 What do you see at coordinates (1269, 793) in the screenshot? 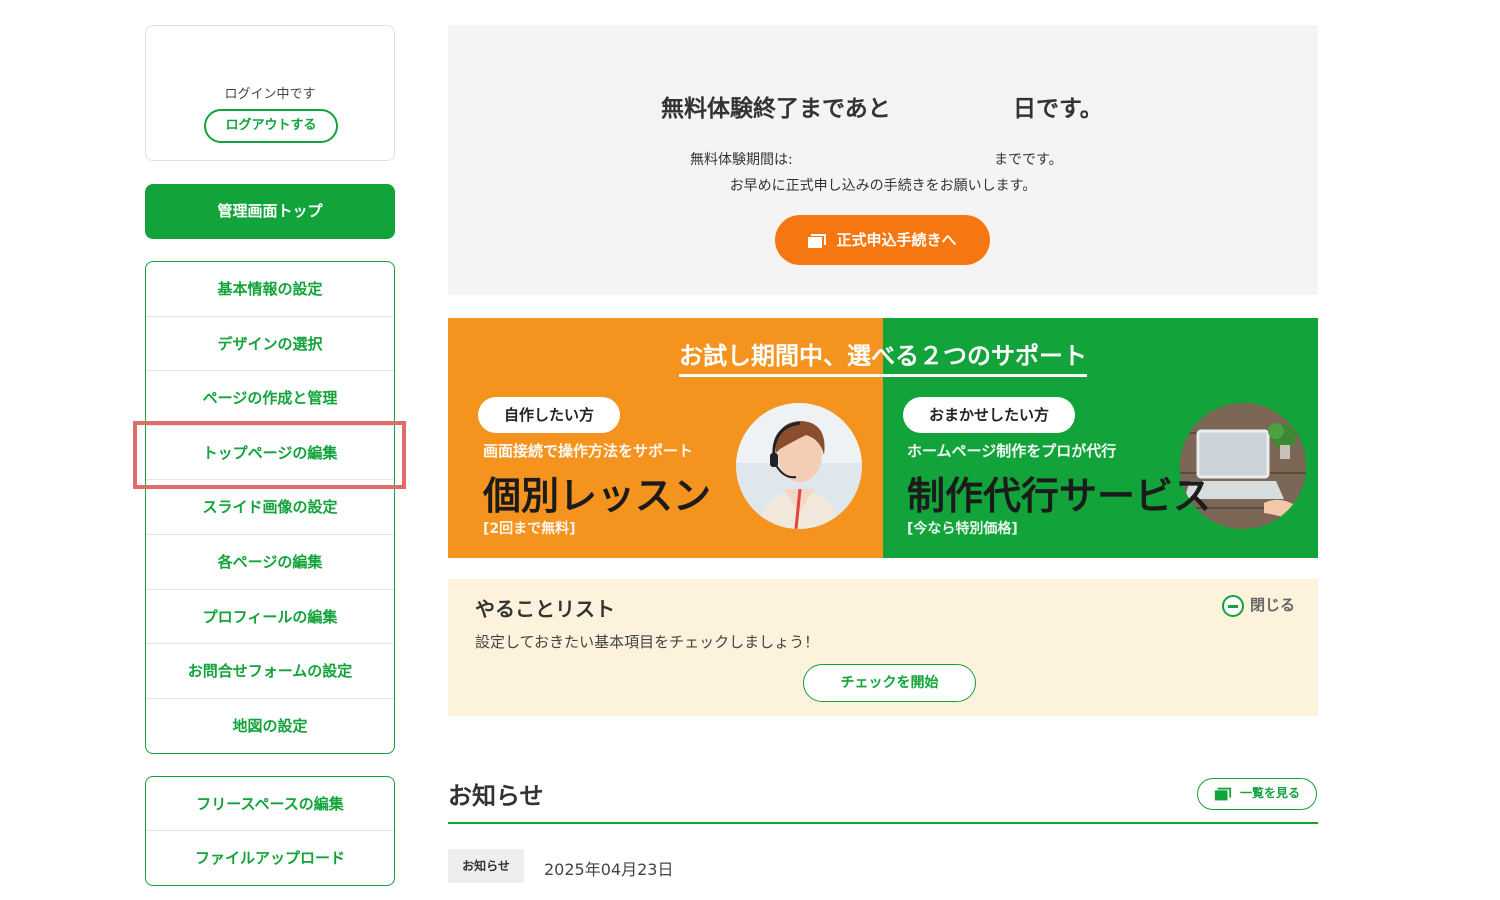
I see `view-all-label: 一覧を見る` at bounding box center [1269, 793].